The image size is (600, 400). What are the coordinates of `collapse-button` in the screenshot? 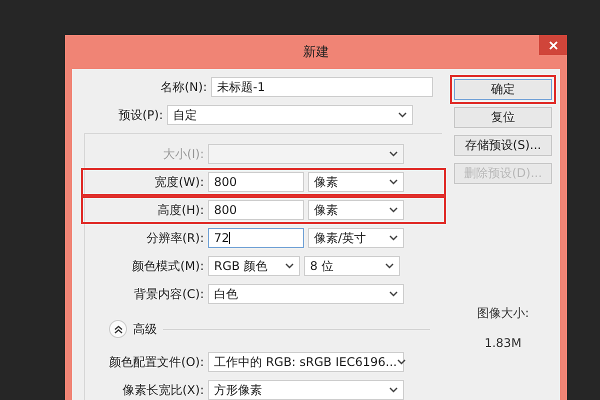 It's located at (118, 329).